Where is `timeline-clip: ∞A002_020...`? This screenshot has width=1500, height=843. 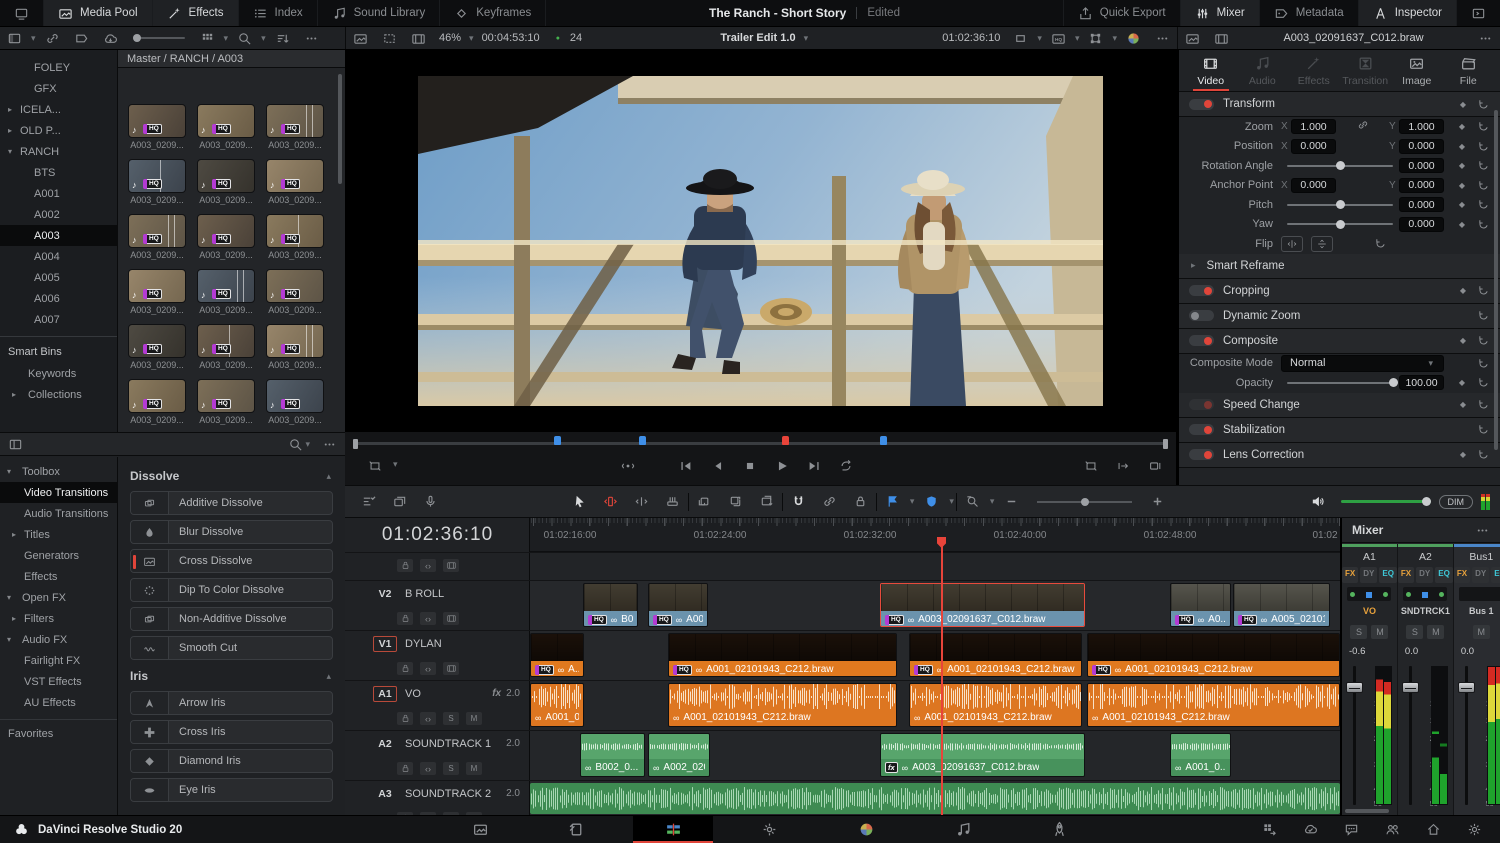 timeline-clip: ∞A002_020... is located at coordinates (679, 755).